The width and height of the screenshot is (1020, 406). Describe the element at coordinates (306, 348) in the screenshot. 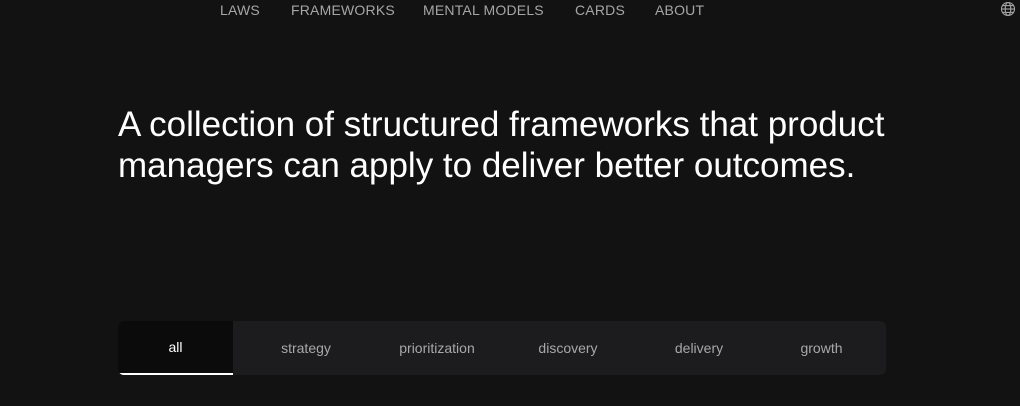

I see `tab-strategy: strategy` at that location.